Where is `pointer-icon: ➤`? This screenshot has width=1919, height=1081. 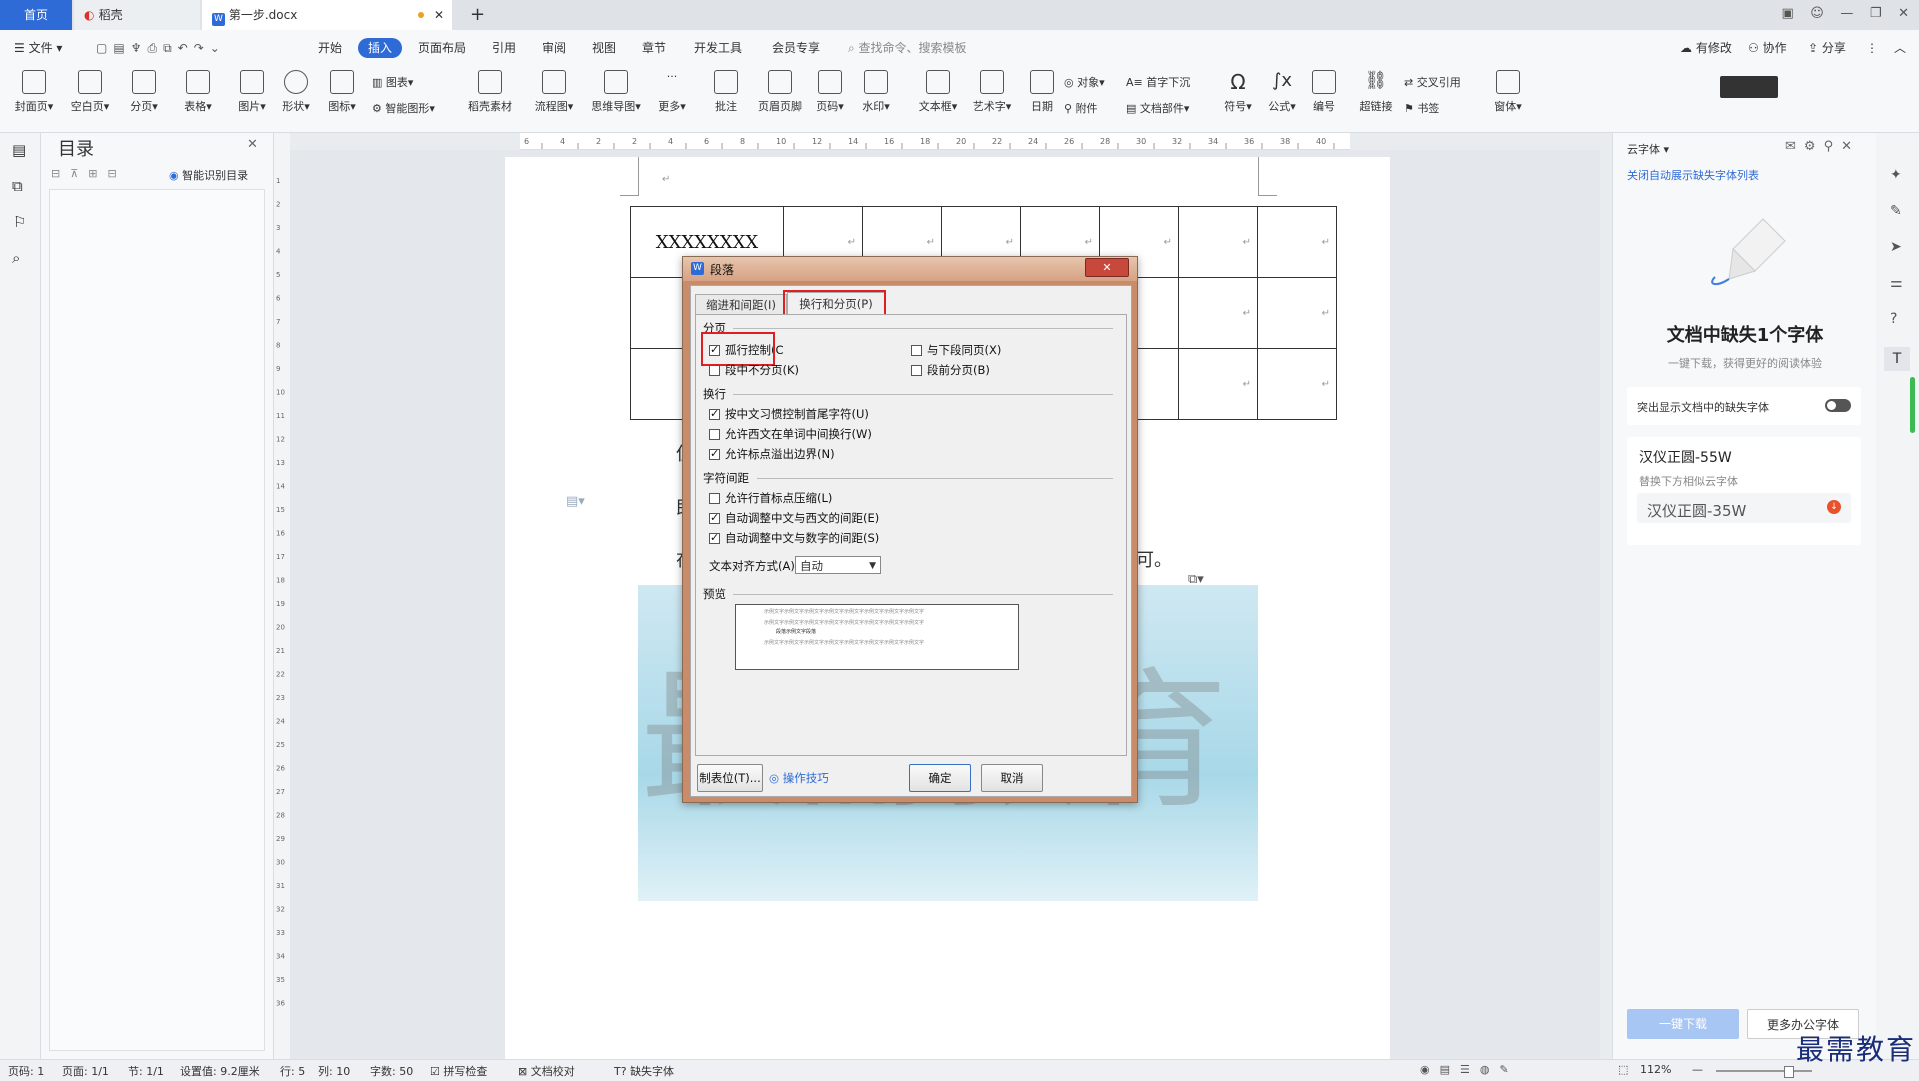 pointer-icon: ➤ is located at coordinates (1896, 247).